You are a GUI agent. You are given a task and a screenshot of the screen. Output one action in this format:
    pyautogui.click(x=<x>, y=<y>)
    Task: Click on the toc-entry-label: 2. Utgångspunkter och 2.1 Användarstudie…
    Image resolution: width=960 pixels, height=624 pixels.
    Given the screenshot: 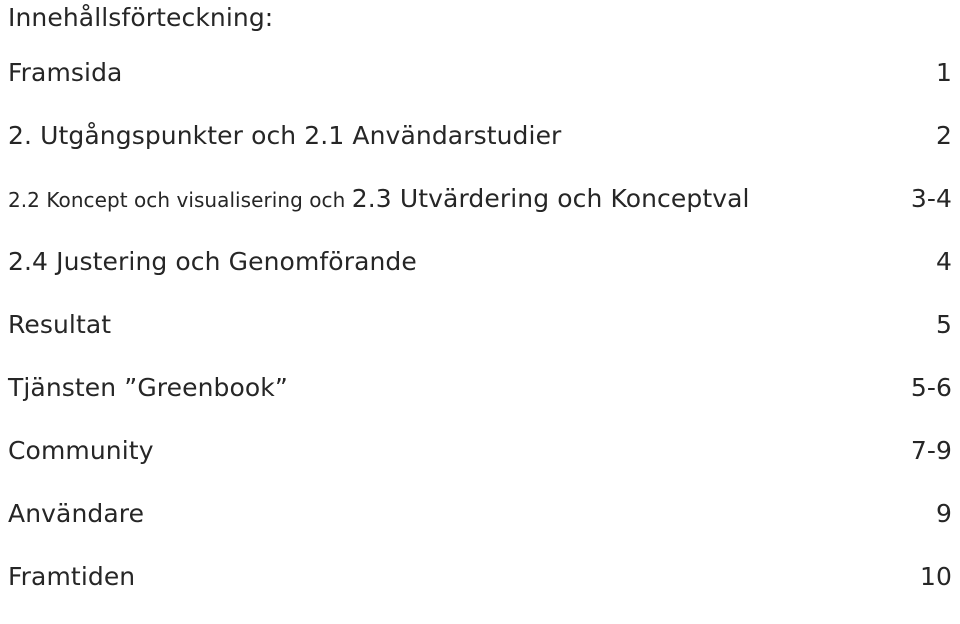 What is the action you would take?
    pyautogui.click(x=285, y=135)
    